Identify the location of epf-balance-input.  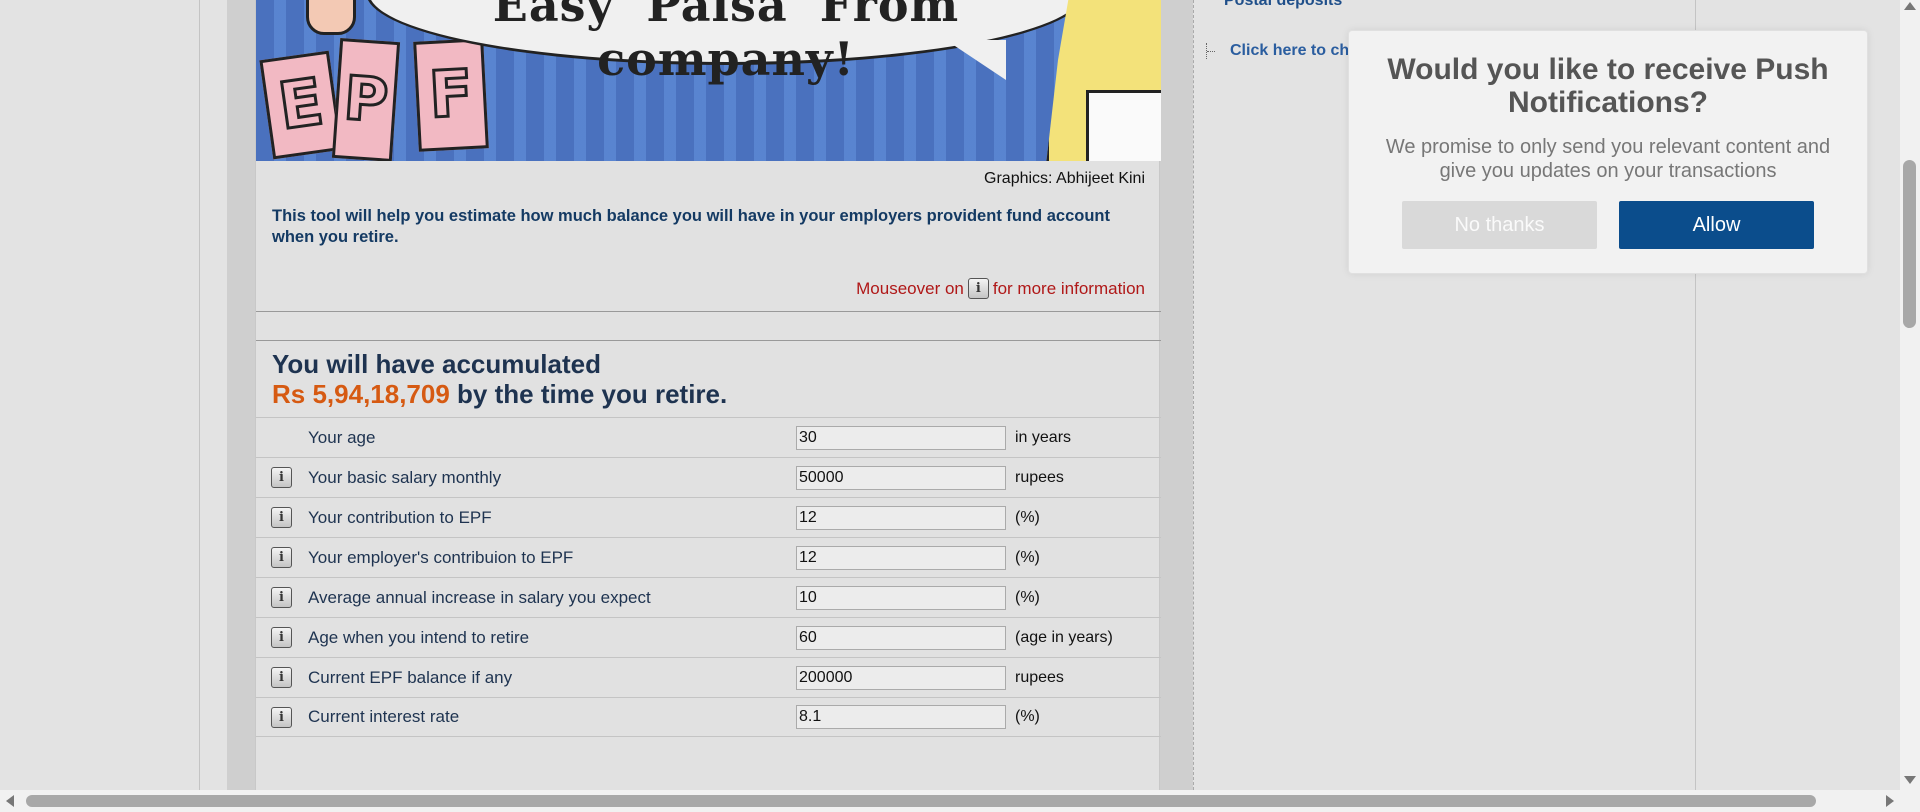
(901, 677).